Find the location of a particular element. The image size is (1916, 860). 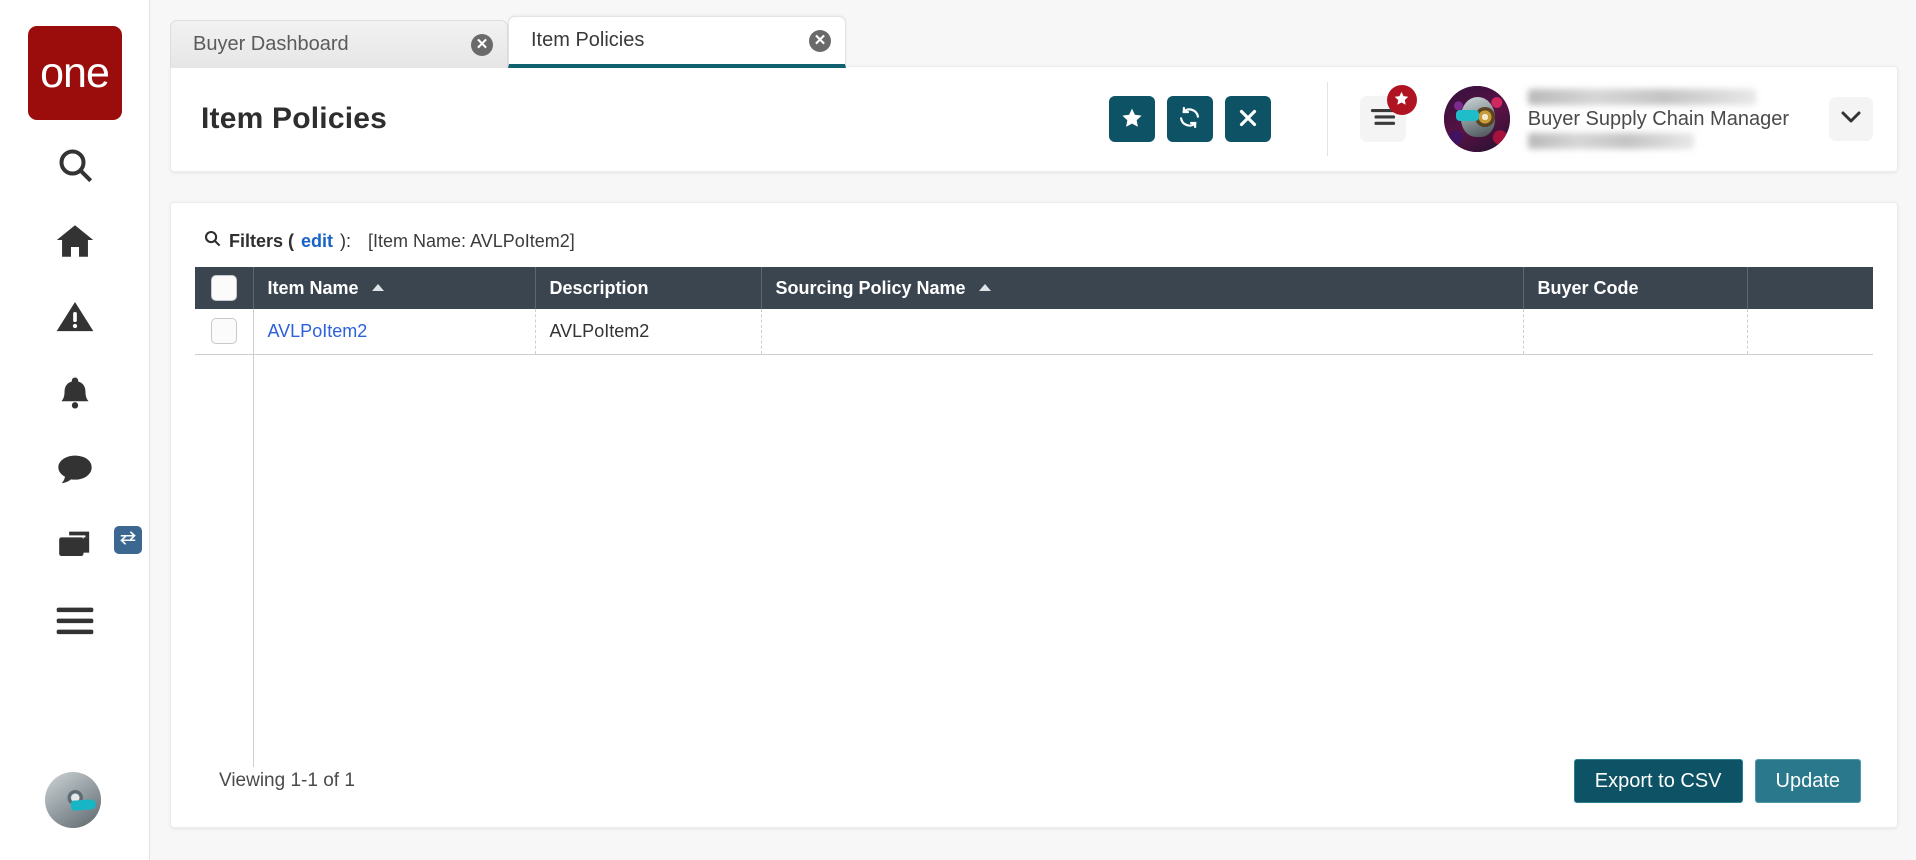

cell-item-name: AVLPoItem2 is located at coordinates (394, 332).